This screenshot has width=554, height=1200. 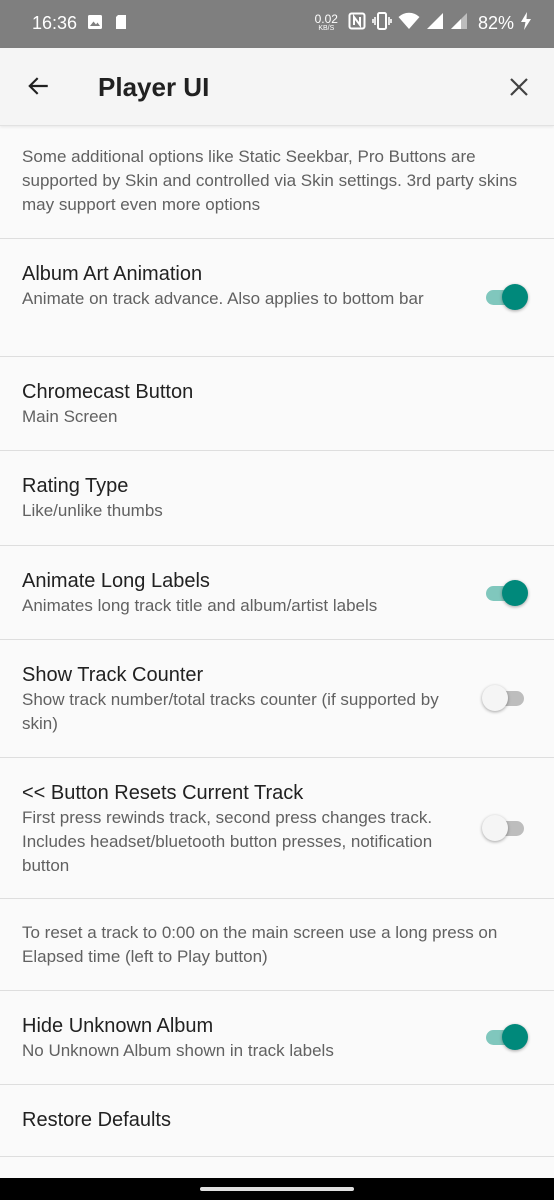 I want to click on charging-icon, so click(x=526, y=23).